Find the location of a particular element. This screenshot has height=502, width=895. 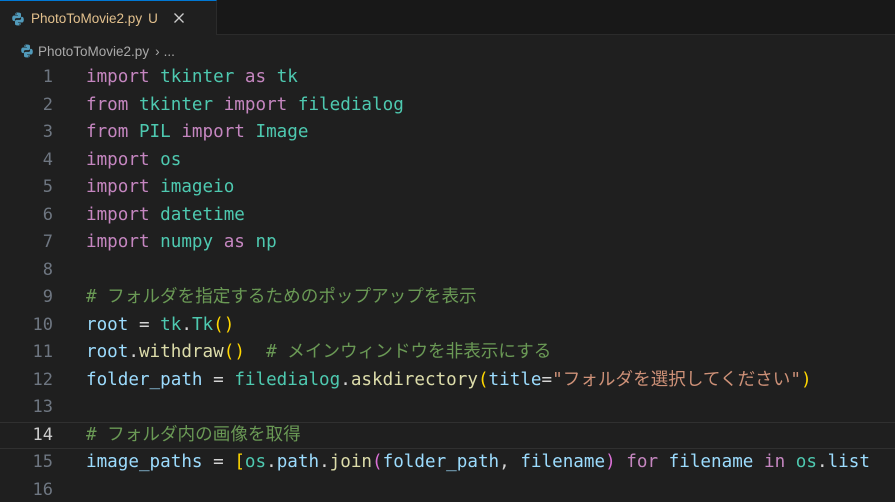

line-number: 15 is located at coordinates (42, 462).